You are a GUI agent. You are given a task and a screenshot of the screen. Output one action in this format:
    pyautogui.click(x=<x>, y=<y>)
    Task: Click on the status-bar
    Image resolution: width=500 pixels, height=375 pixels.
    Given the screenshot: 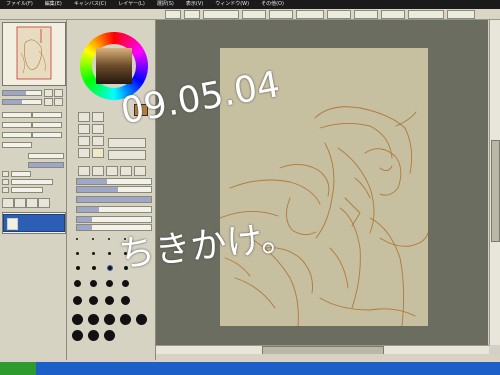 What is the action you would take?
    pyautogui.click(x=328, y=358)
    